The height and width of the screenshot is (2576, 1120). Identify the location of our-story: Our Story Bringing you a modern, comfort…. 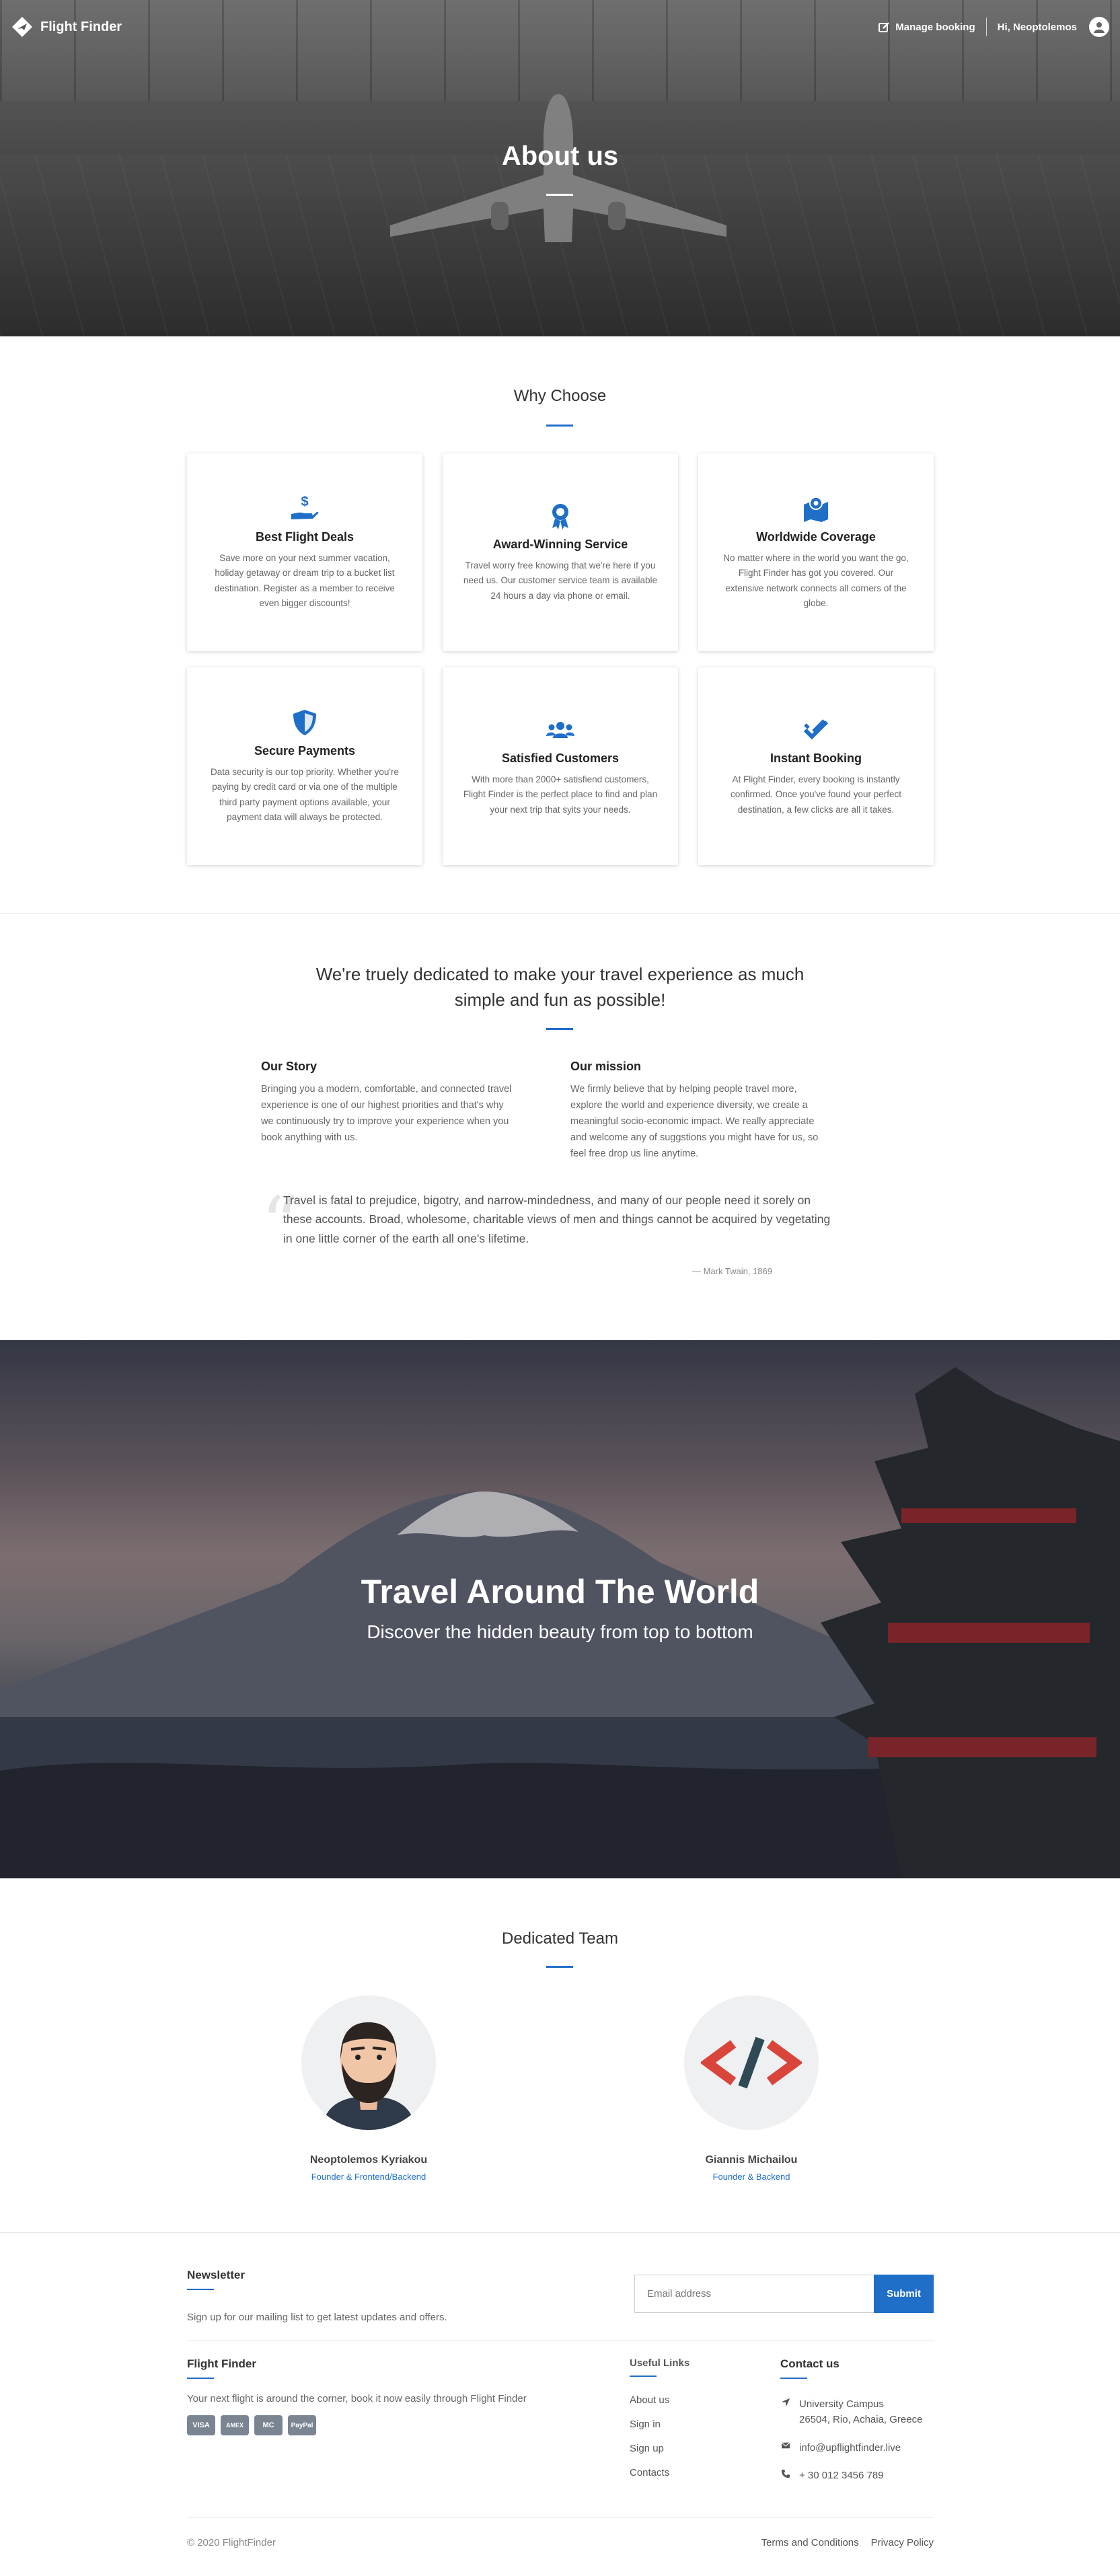
(389, 1103).